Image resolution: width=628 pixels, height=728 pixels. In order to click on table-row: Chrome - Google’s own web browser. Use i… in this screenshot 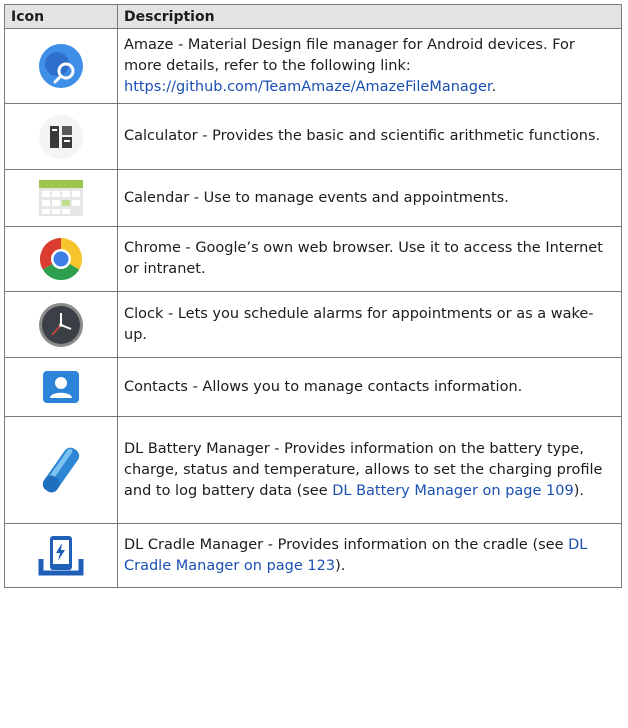, I will do `click(313, 259)`.